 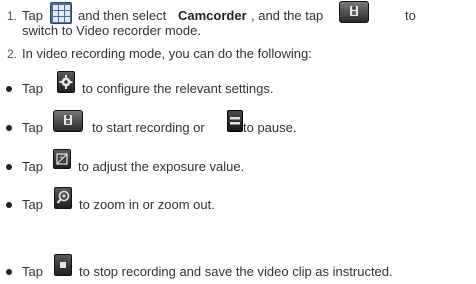 I want to click on step-text-and-tap: , and the tap, so click(x=287, y=15).